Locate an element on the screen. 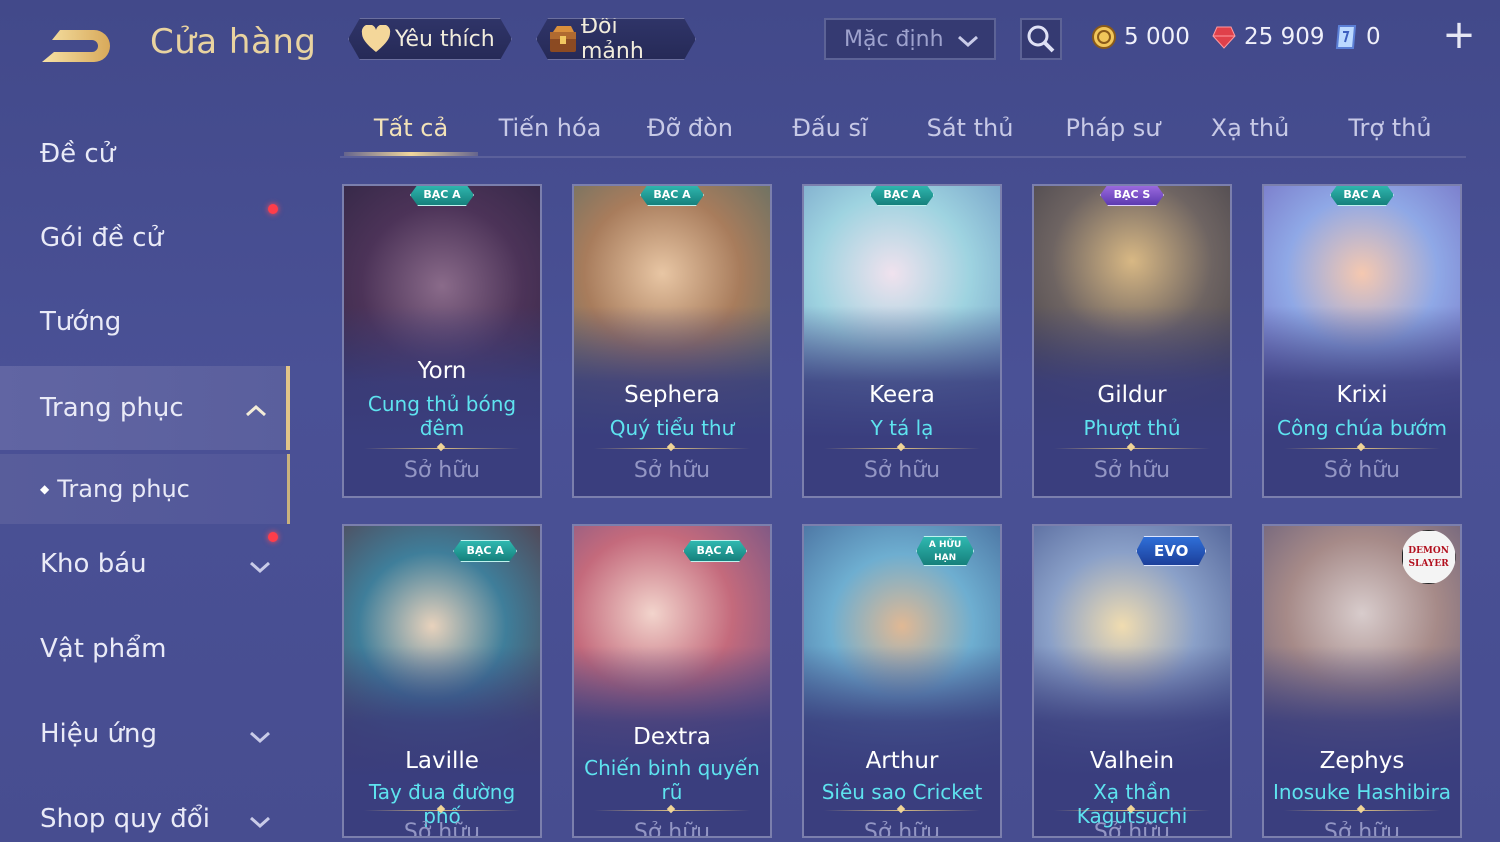  sidebar-item-label: Gói đề cử is located at coordinates (102, 238).